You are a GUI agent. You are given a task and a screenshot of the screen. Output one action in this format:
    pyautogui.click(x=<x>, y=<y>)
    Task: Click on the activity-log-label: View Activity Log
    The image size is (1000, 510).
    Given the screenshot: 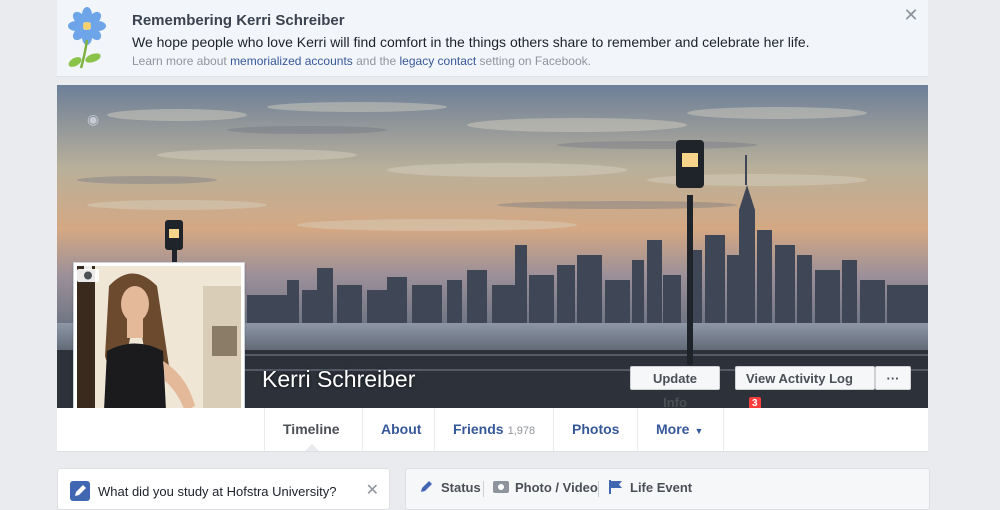 What is the action you would take?
    pyautogui.click(x=799, y=378)
    